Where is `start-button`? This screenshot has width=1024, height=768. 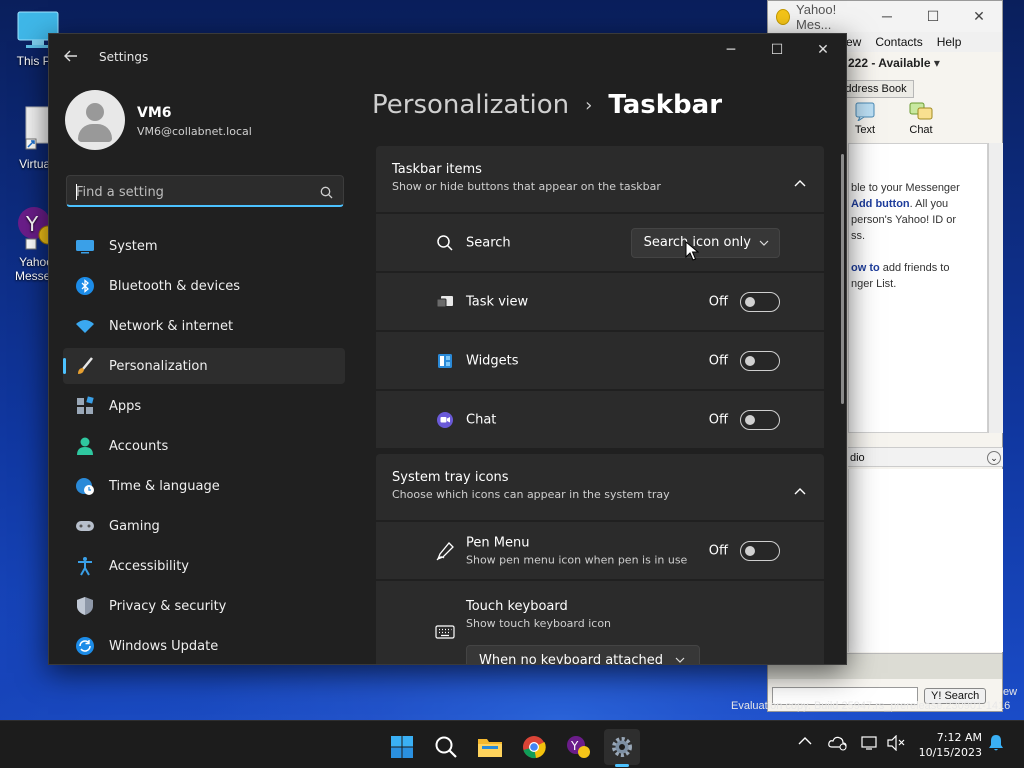 start-button is located at coordinates (402, 747).